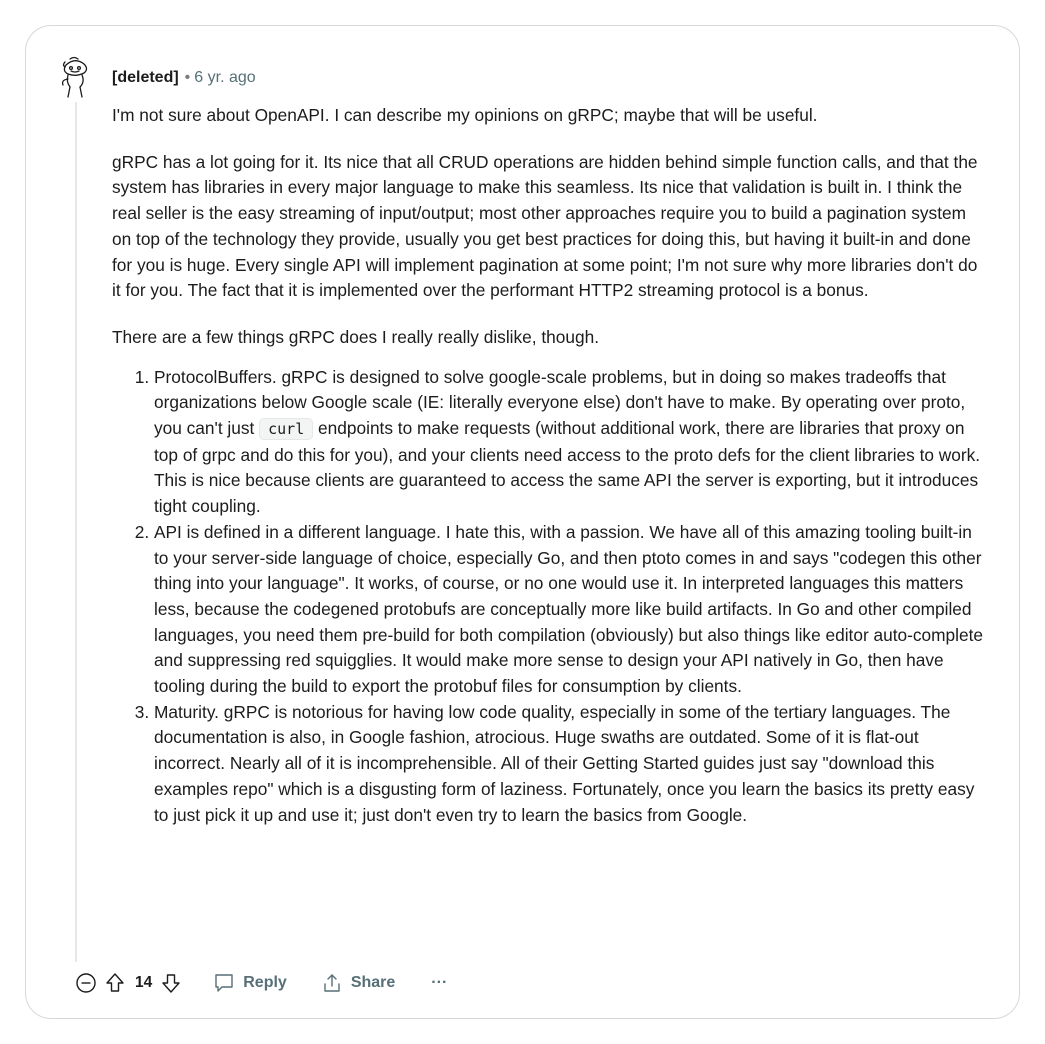 The image size is (1045, 1044). What do you see at coordinates (215, 161) in the screenshot?
I see `highlight-going-for-it: gRPC has a lot going for it.` at bounding box center [215, 161].